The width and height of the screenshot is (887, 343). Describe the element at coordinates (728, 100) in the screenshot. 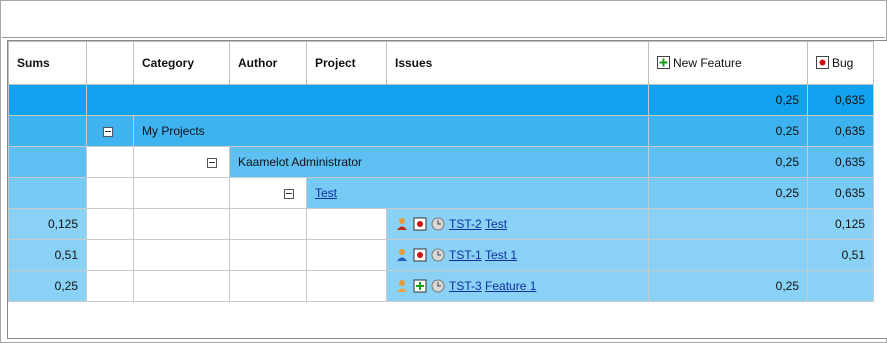

I see `total-new-feature-cell: 0,25` at that location.